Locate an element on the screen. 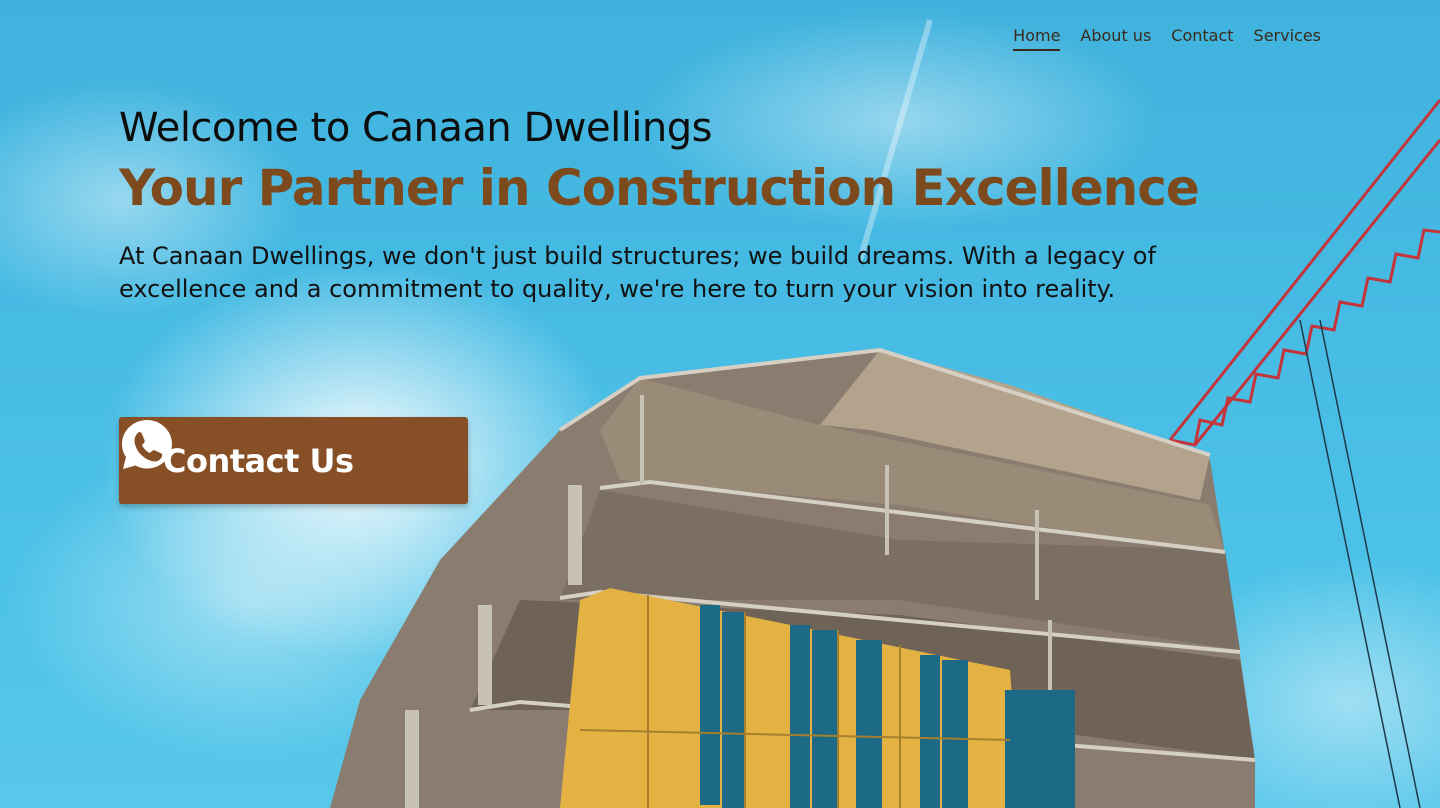 The width and height of the screenshot is (1440, 808). nav-home-link: Home is located at coordinates (1037, 38).